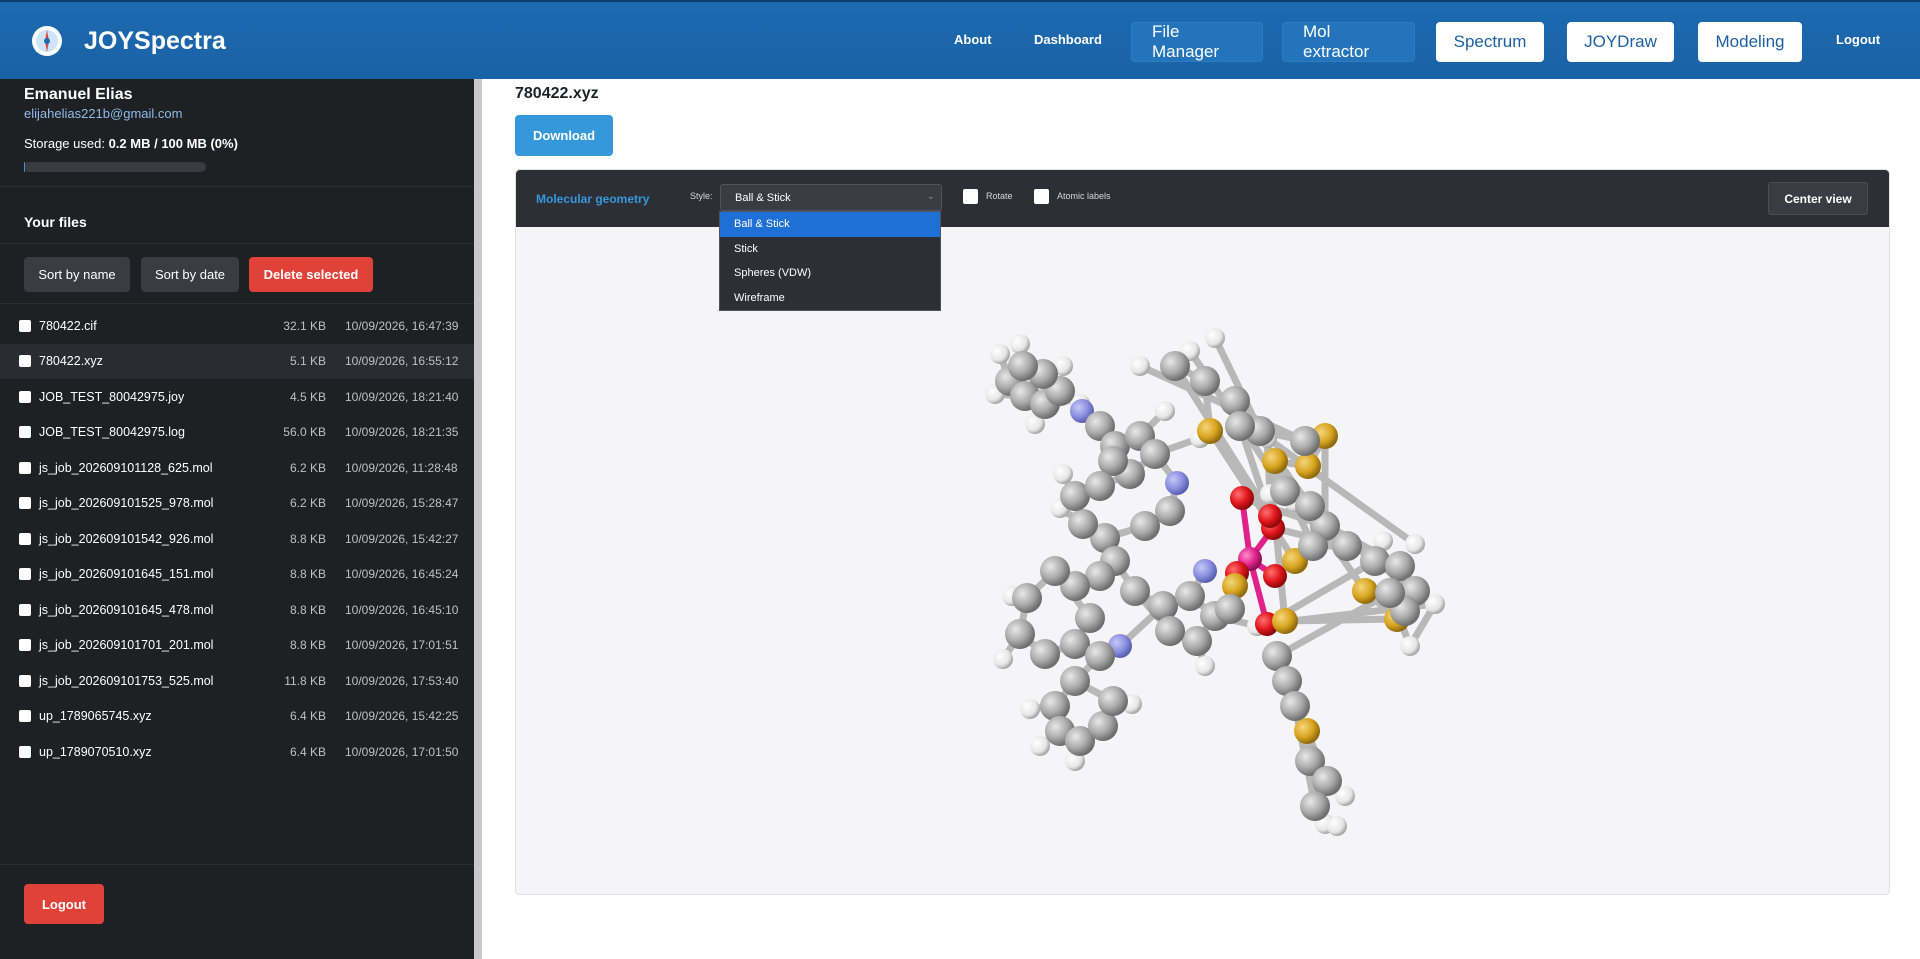 The height and width of the screenshot is (959, 1920). Describe the element at coordinates (1041, 196) in the screenshot. I see `atomic-labels-checkbox` at that location.